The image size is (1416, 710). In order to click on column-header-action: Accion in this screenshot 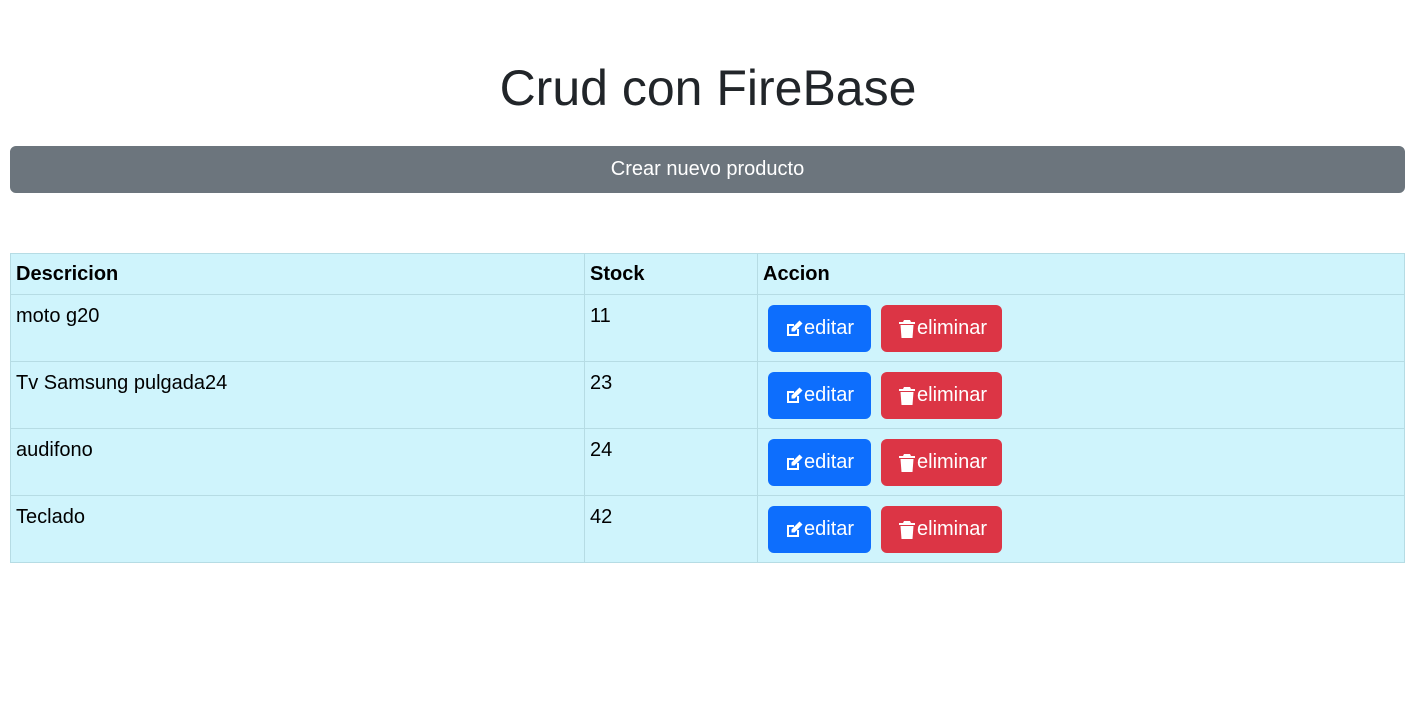, I will do `click(1081, 274)`.